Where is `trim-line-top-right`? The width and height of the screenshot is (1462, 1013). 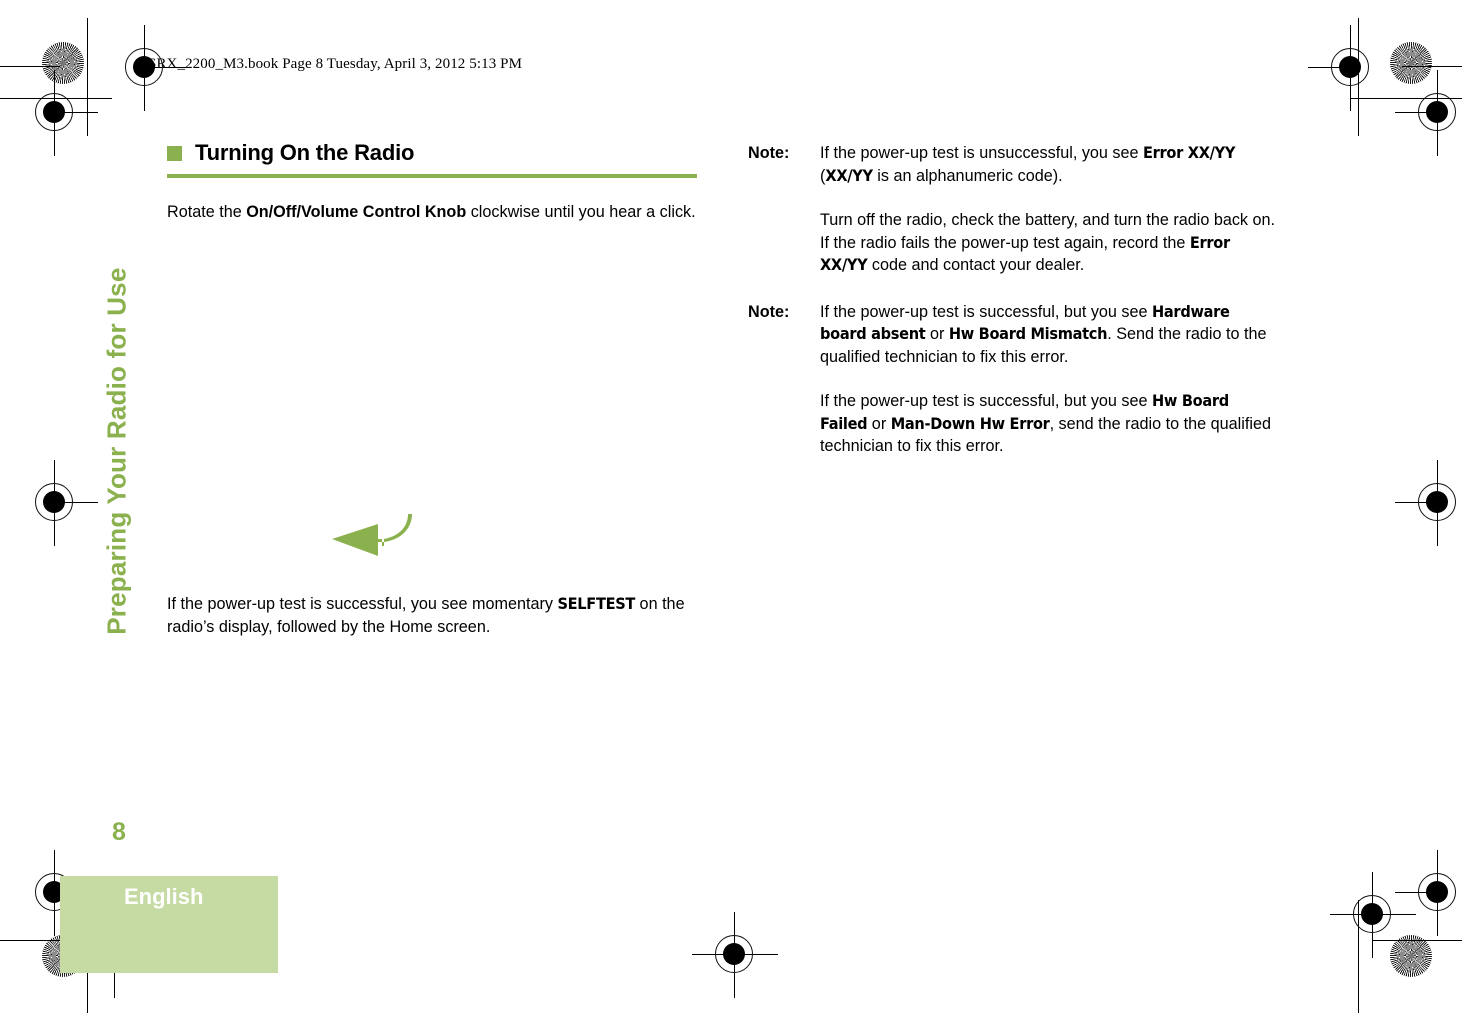 trim-line-top-right is located at coordinates (1406, 99).